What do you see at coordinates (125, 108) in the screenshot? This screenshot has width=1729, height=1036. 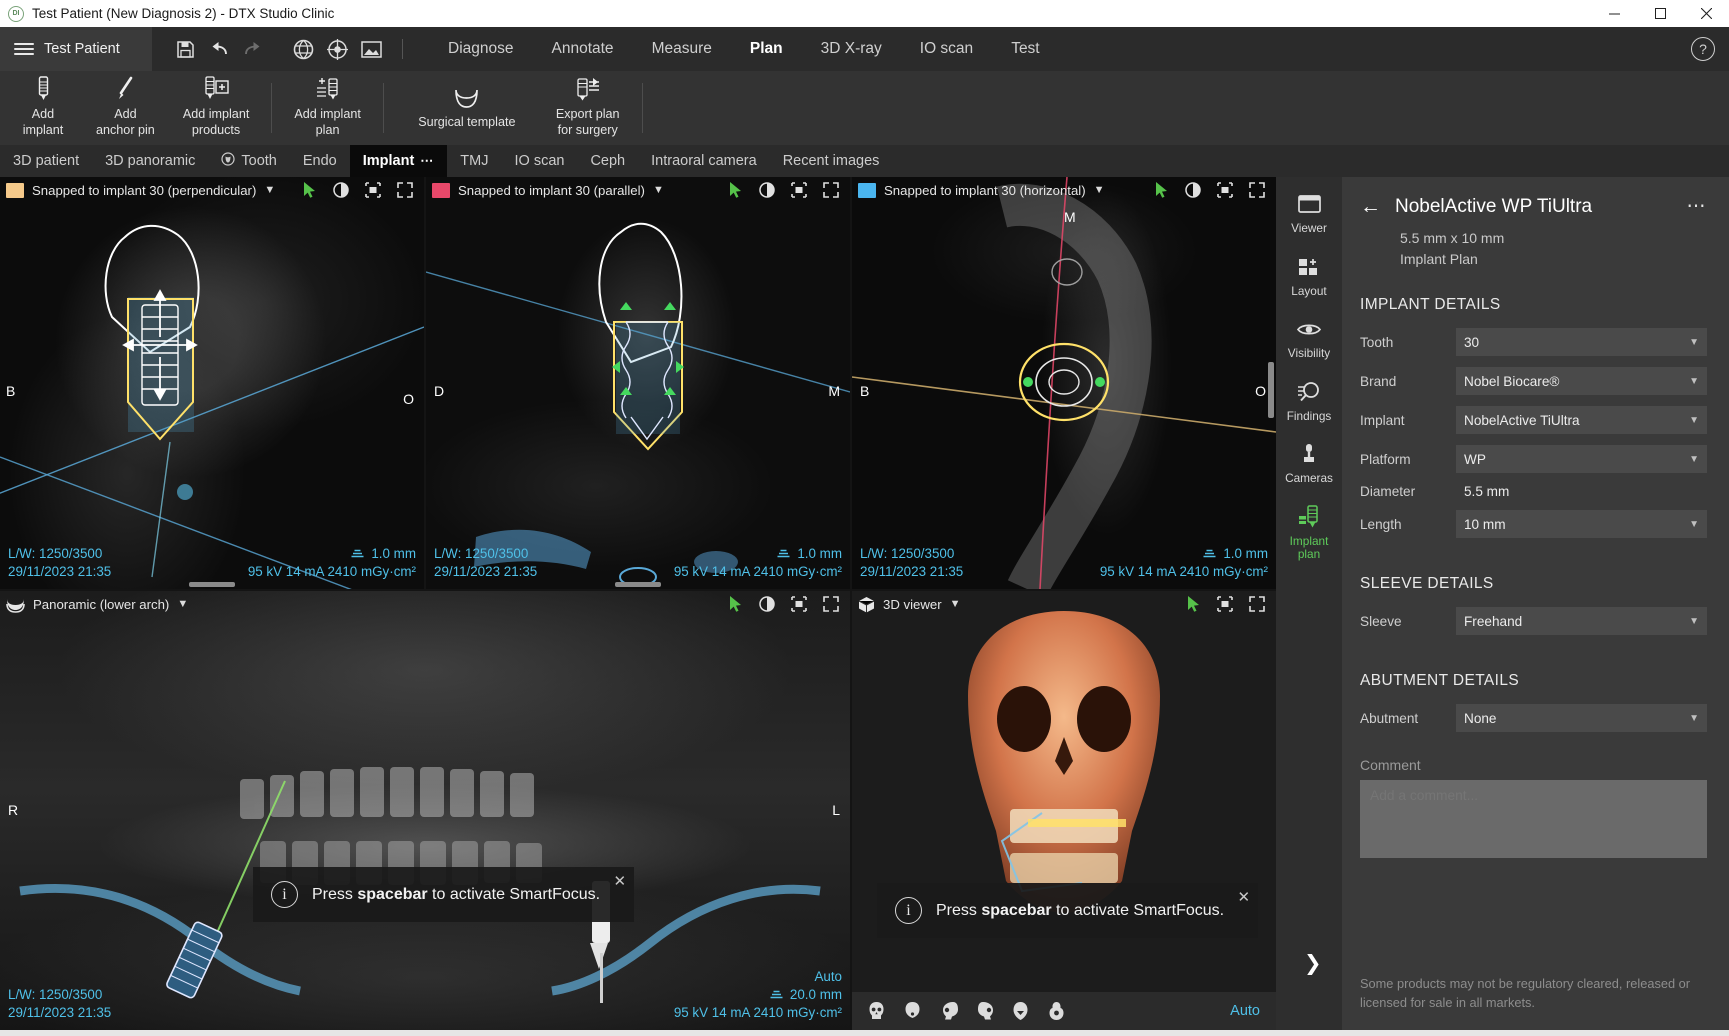 I see `add-anchor-pin-button: Add anchor pin` at bounding box center [125, 108].